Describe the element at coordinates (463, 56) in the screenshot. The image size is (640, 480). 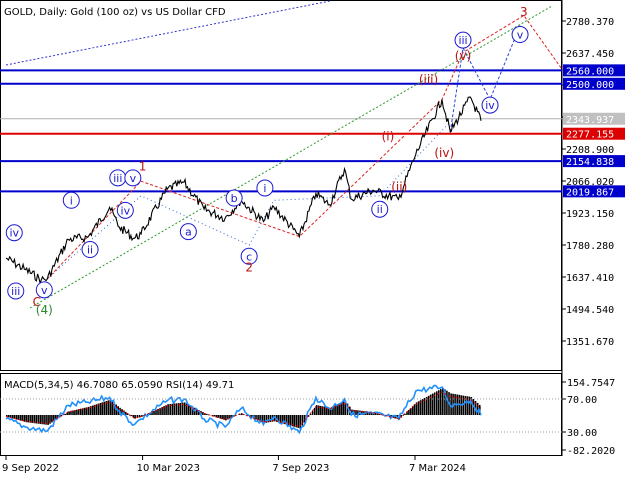
I see `wave-label-22: (v)` at that location.